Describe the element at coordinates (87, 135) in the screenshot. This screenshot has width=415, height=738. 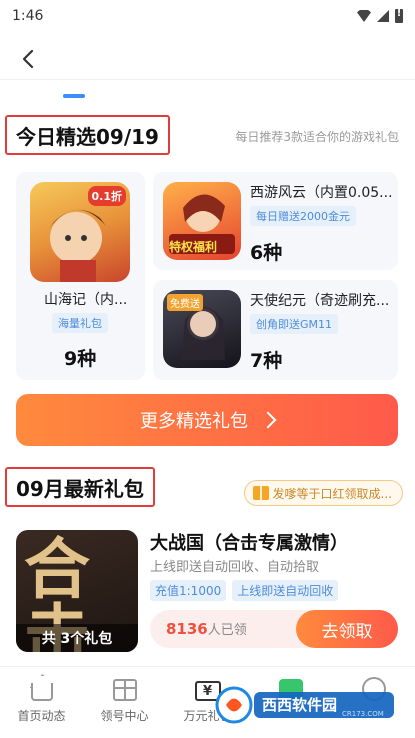
I see `today-title: 今日精选09/19` at that location.